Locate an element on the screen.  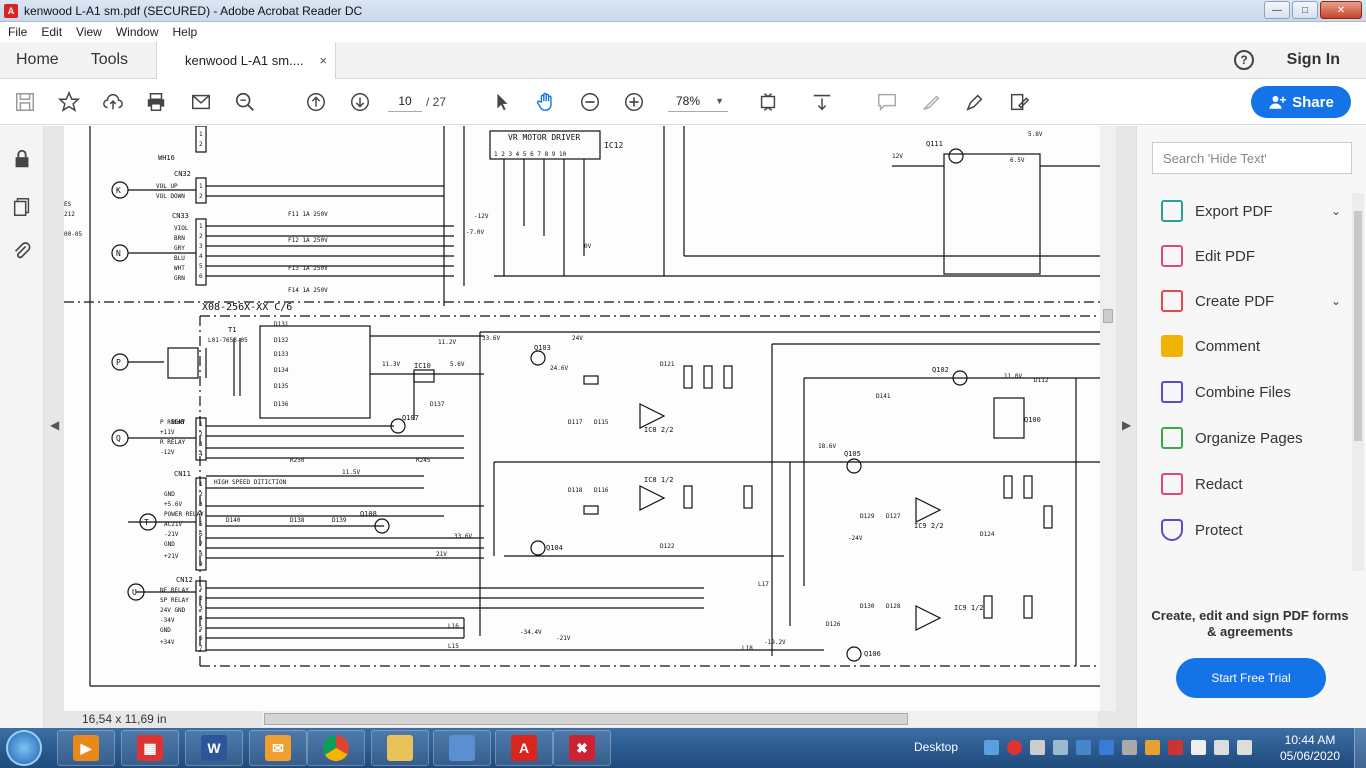
show-desktop-button is located at coordinates (1360, 748).